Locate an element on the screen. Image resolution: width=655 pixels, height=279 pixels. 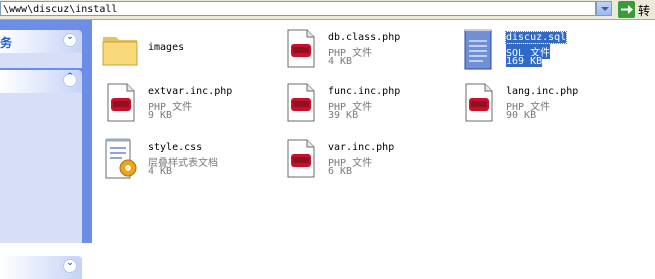
file-size: 90 KB is located at coordinates (521, 115).